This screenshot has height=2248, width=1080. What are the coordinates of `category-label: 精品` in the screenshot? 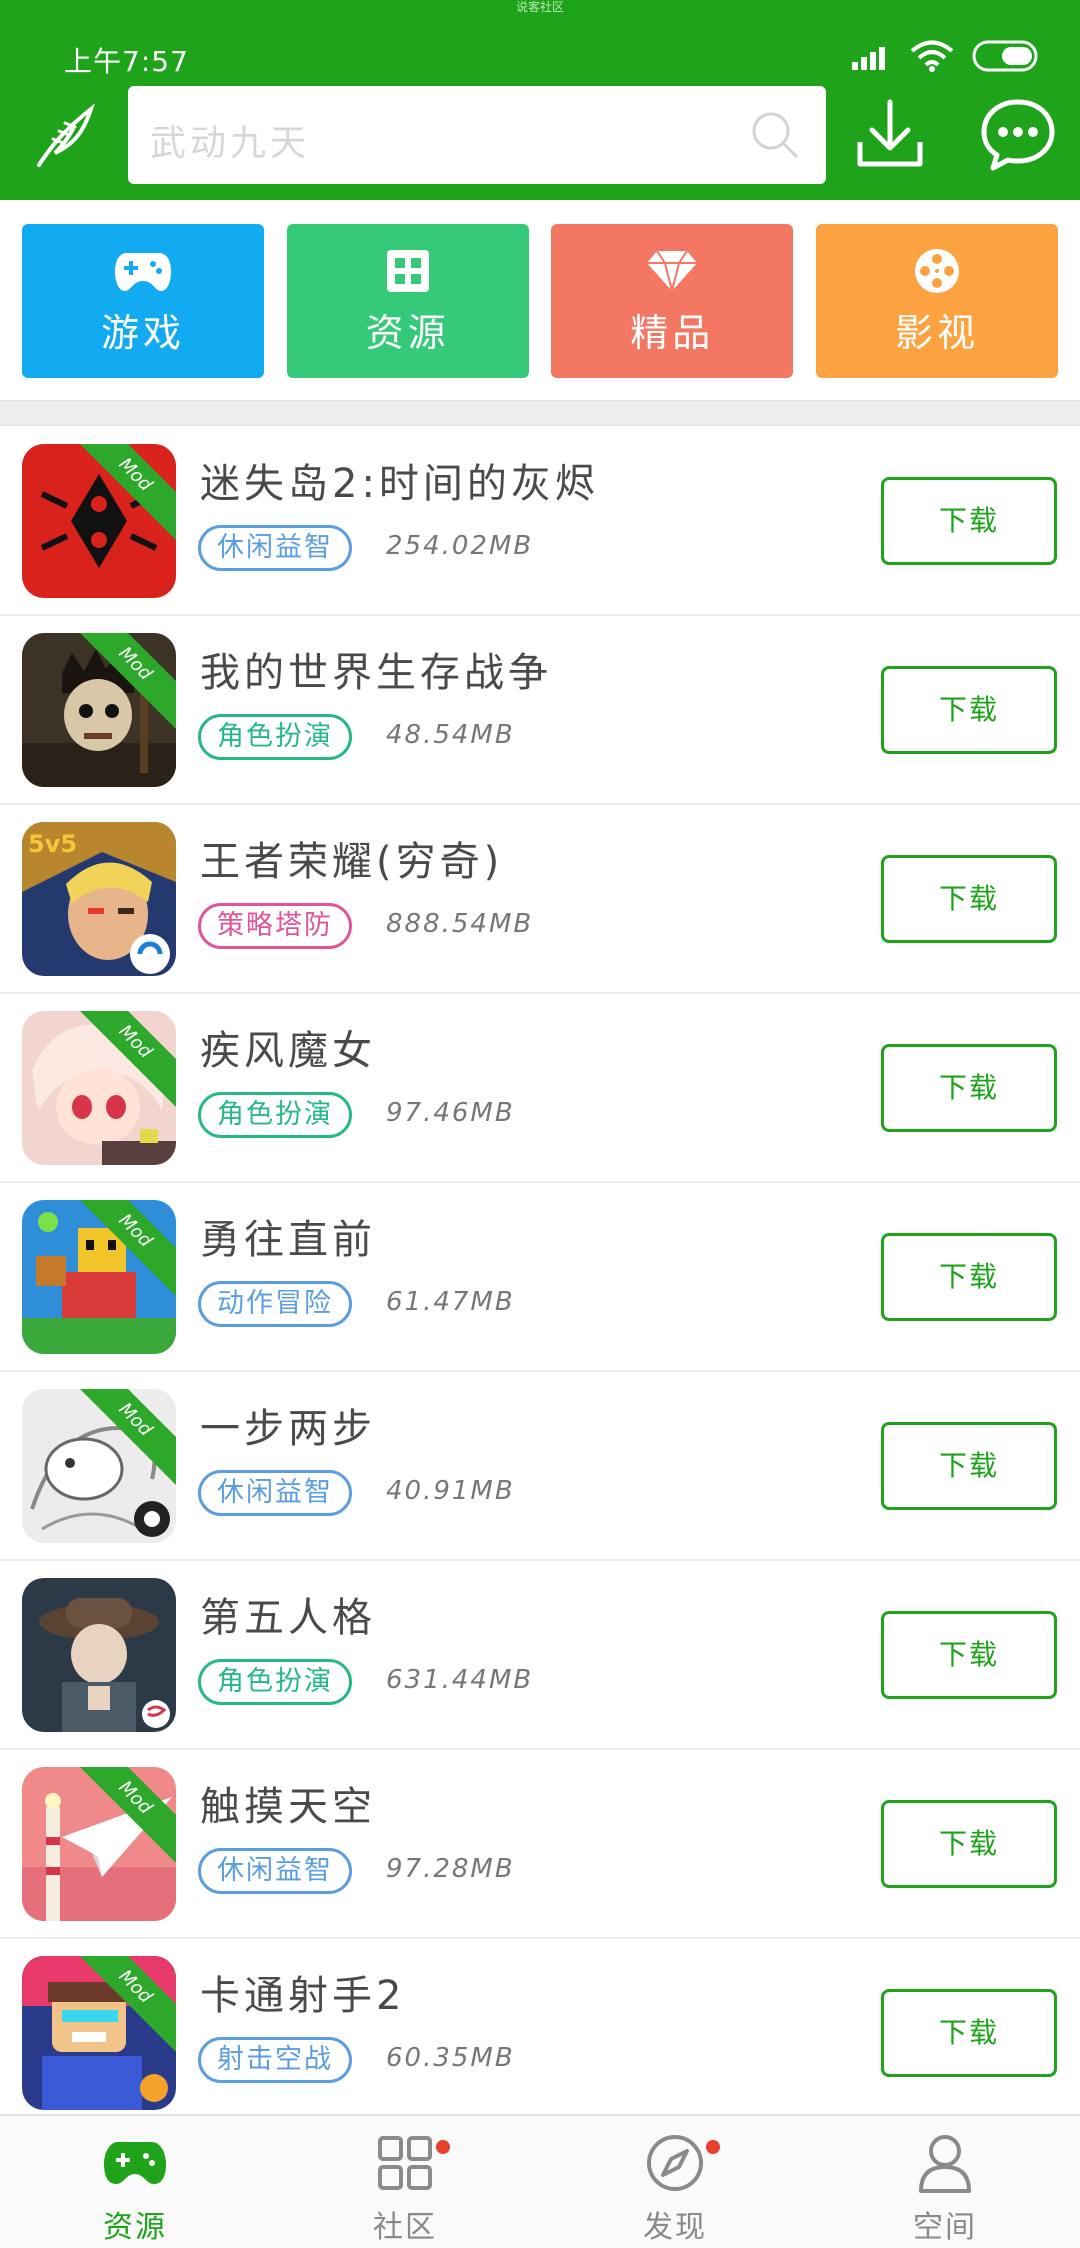 It's located at (672, 332).